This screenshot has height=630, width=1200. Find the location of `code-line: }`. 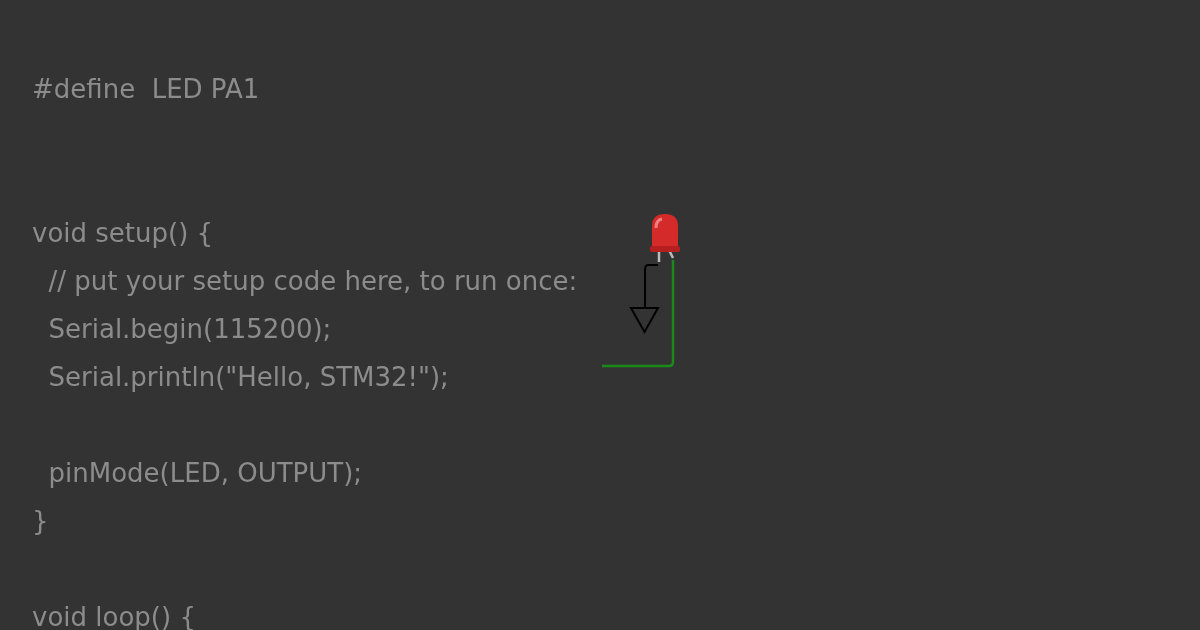

code-line: } is located at coordinates (40, 521).